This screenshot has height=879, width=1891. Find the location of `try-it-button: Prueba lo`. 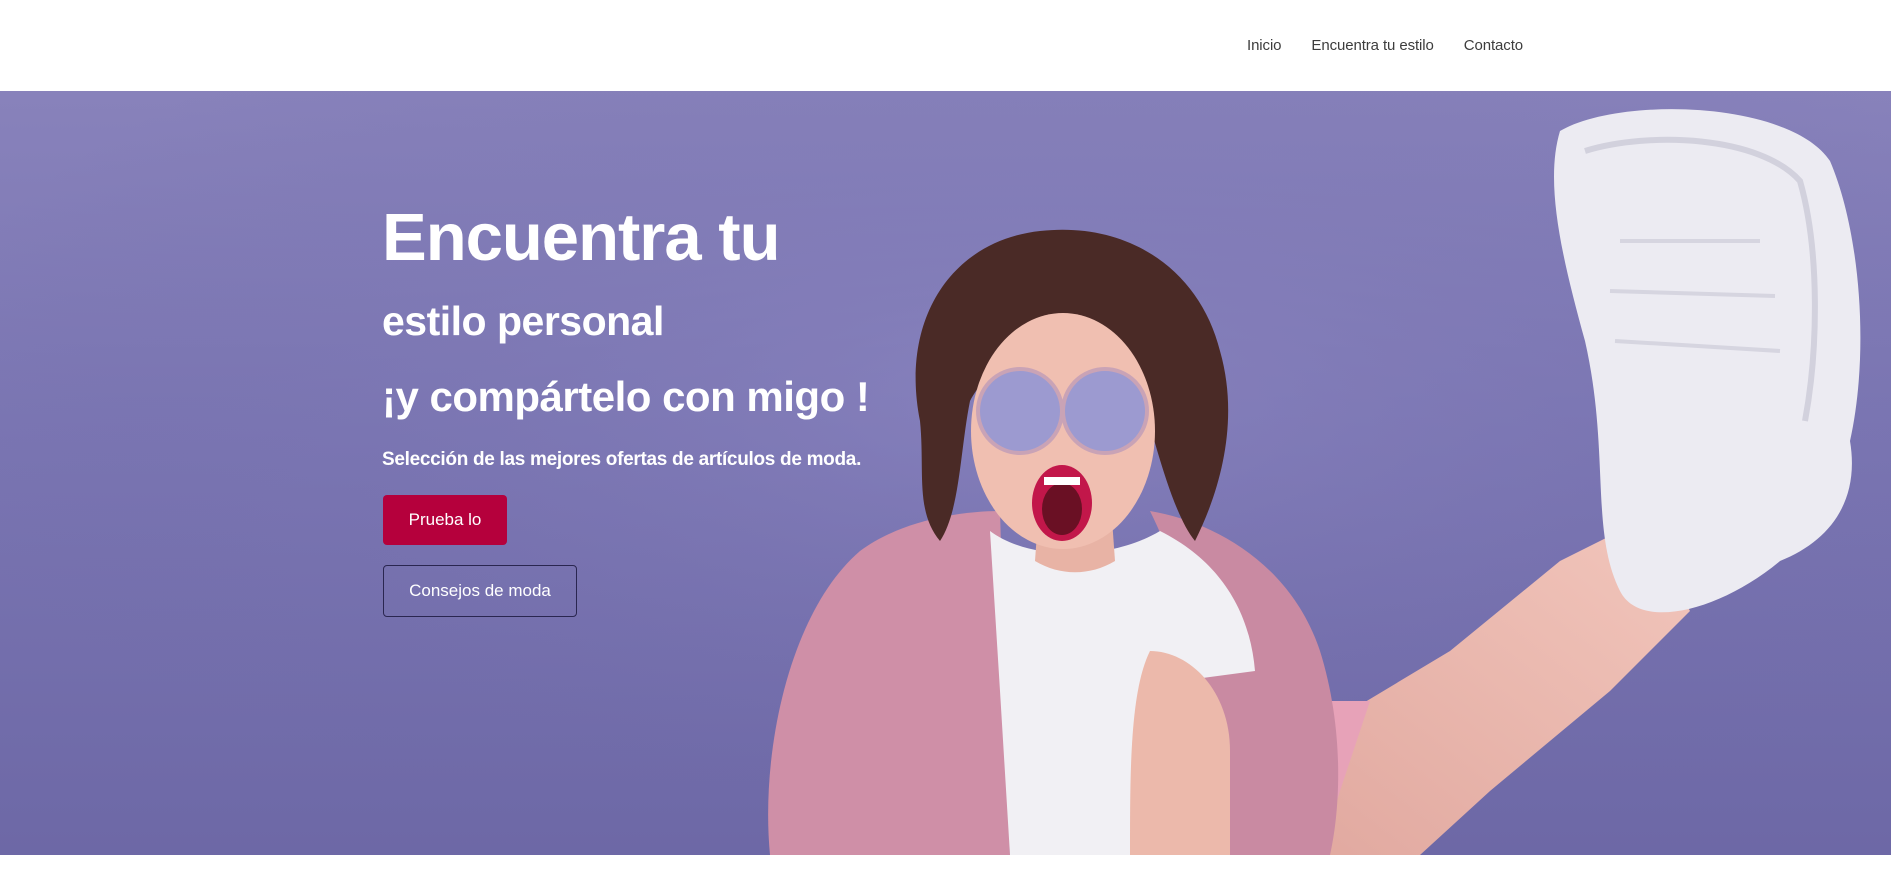

try-it-button: Prueba lo is located at coordinates (445, 520).